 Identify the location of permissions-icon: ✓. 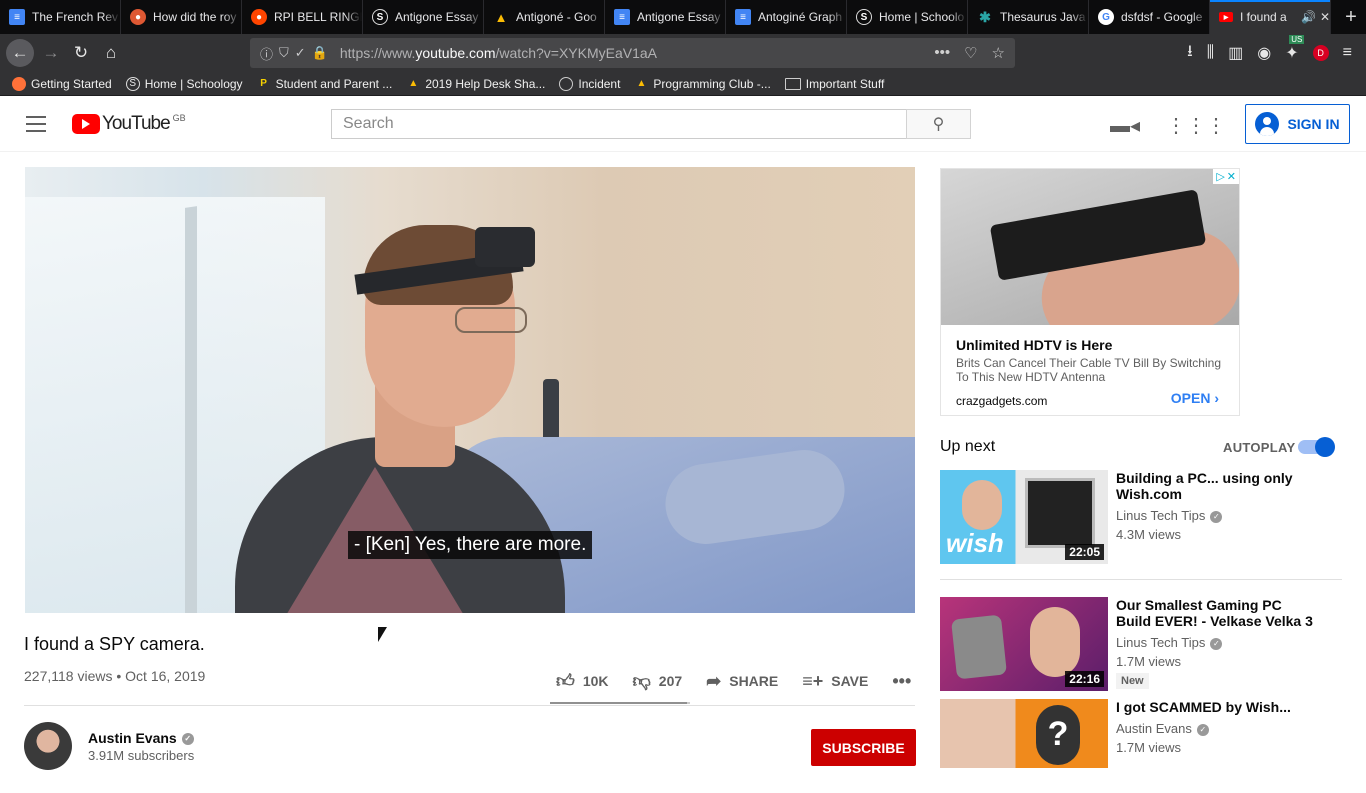
(300, 53).